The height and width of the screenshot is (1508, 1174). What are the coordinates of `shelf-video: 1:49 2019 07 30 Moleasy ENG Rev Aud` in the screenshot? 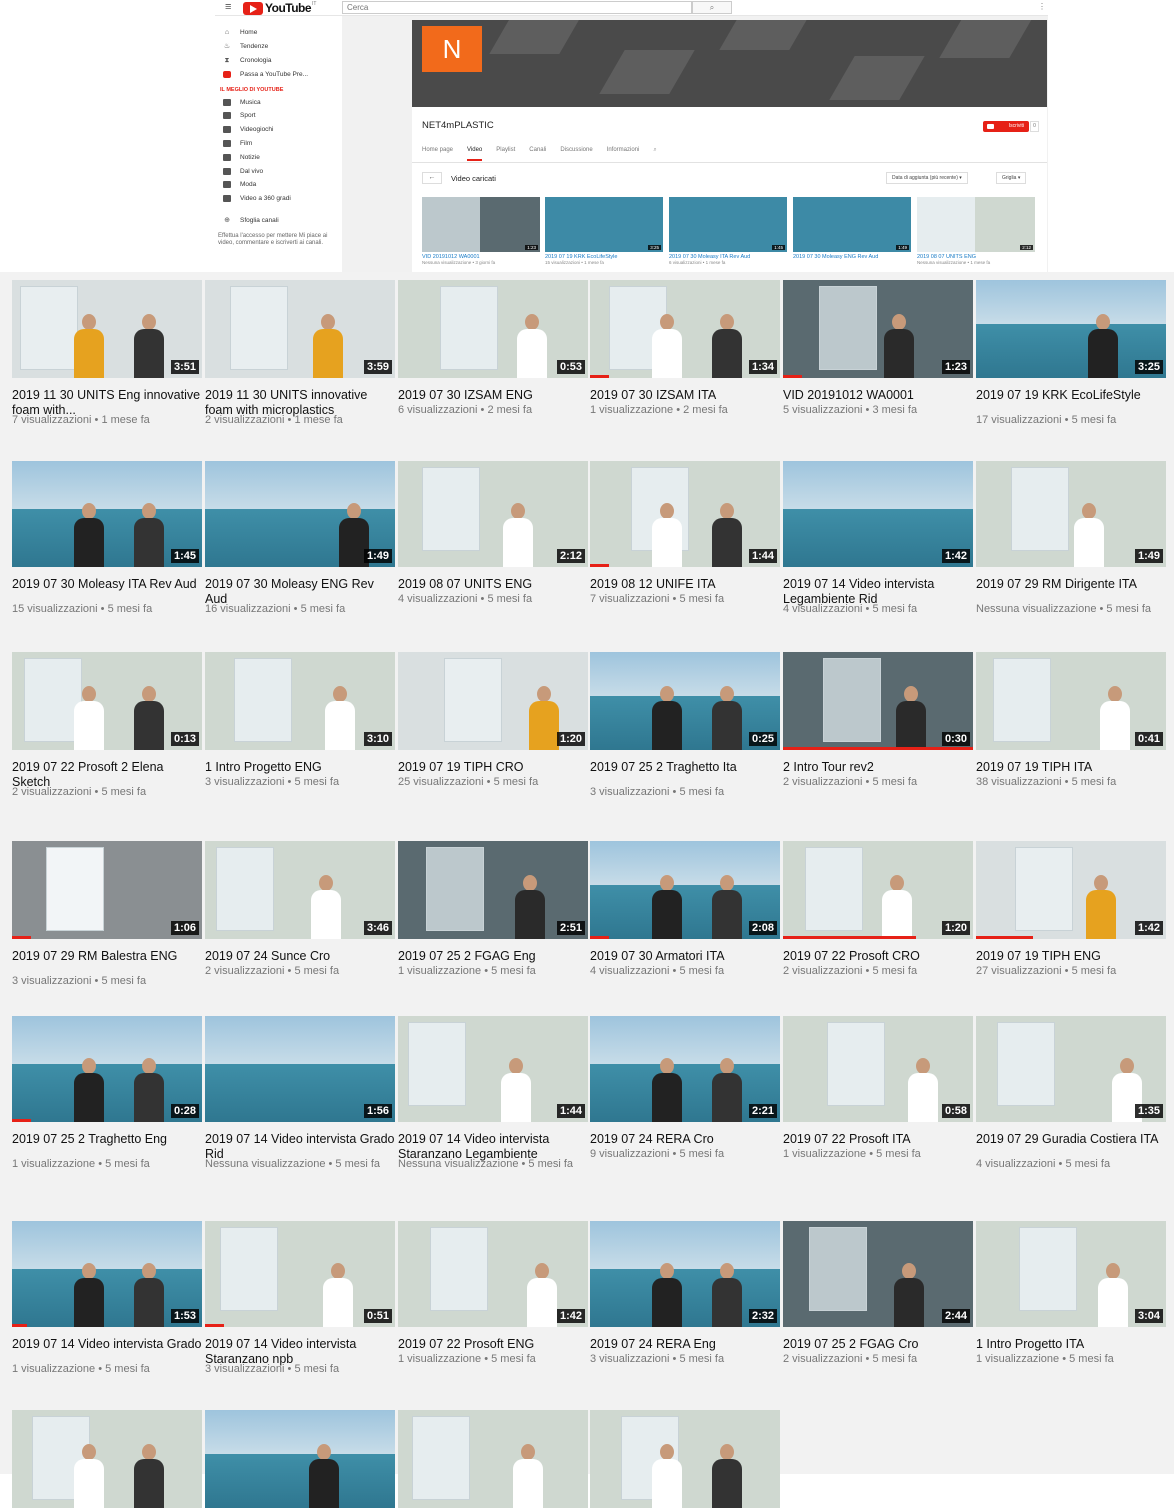 It's located at (852, 228).